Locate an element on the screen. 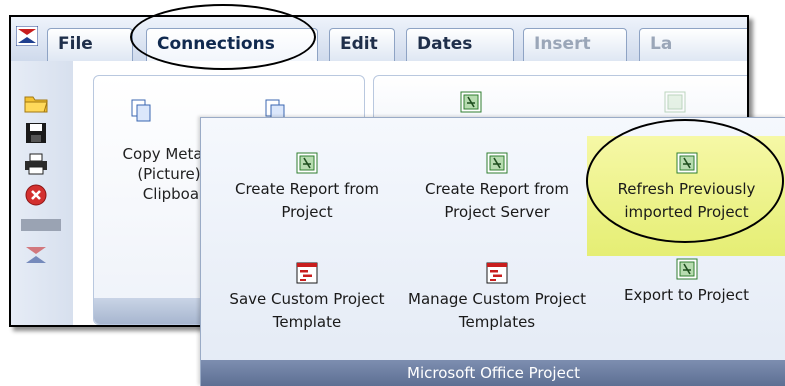 Image resolution: width=785 pixels, height=386 pixels. button-label: Export to Project is located at coordinates (686, 295).